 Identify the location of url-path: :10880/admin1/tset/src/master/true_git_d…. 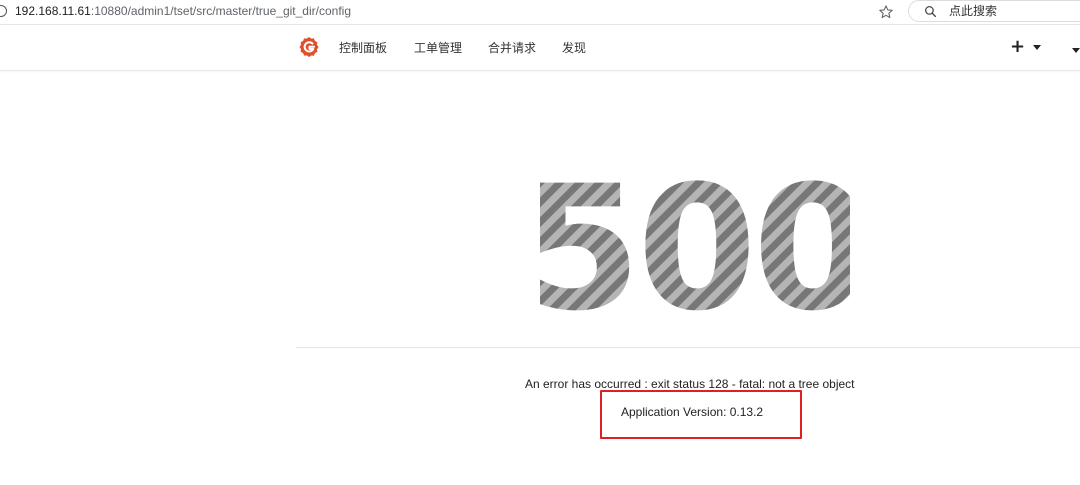
(220, 11).